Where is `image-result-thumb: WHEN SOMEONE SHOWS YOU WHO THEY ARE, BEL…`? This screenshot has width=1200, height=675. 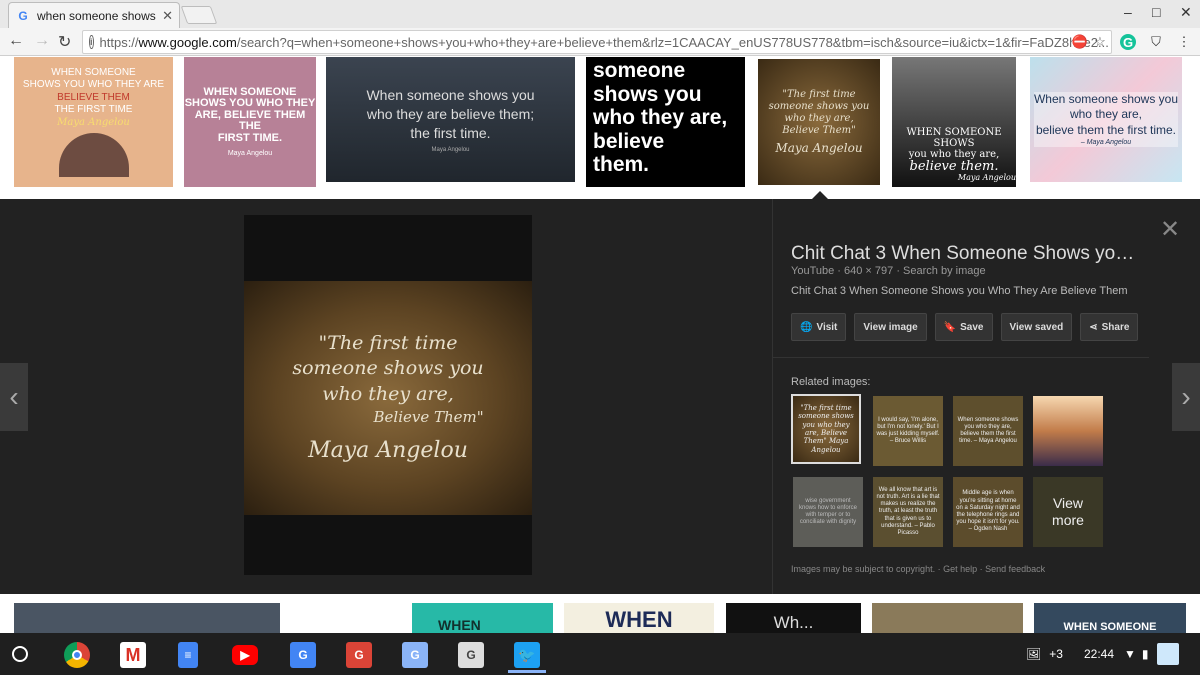
image-result-thumb: WHEN SOMEONE SHOWS YOU WHO THEY ARE, BEL… is located at coordinates (250, 122).